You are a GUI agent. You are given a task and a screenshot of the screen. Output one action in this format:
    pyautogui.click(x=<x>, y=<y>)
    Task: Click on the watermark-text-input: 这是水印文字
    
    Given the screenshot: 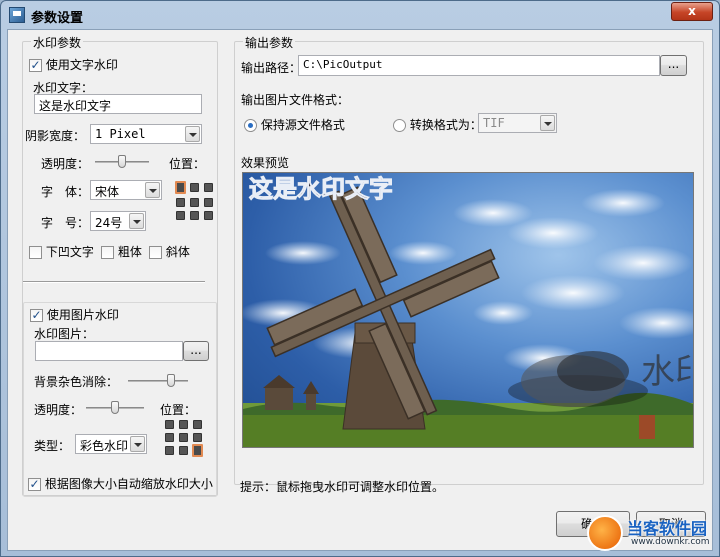 What is the action you would take?
    pyautogui.click(x=118, y=104)
    